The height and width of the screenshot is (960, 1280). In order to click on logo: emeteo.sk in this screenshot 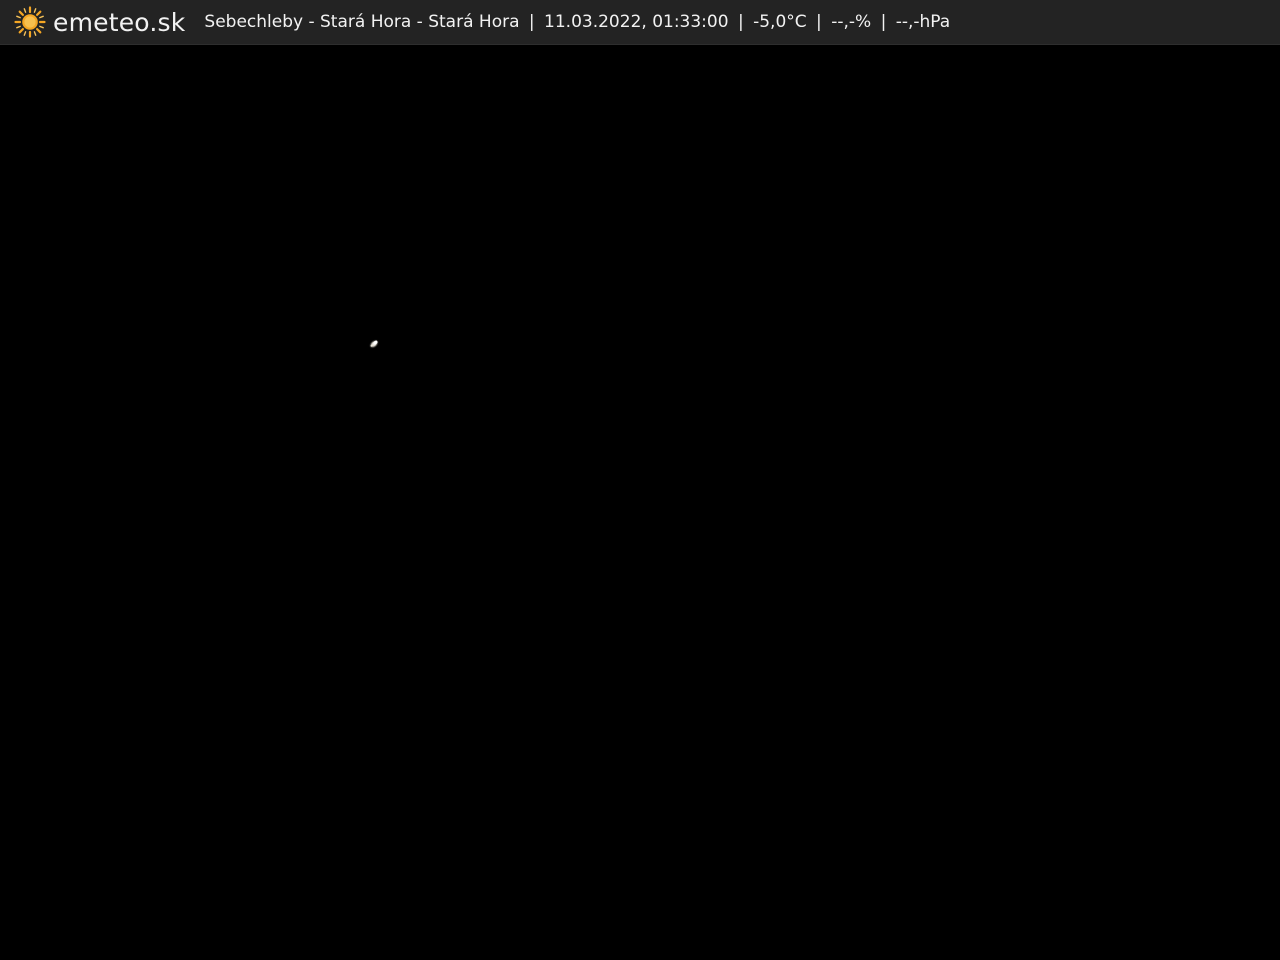, I will do `click(99, 22)`.